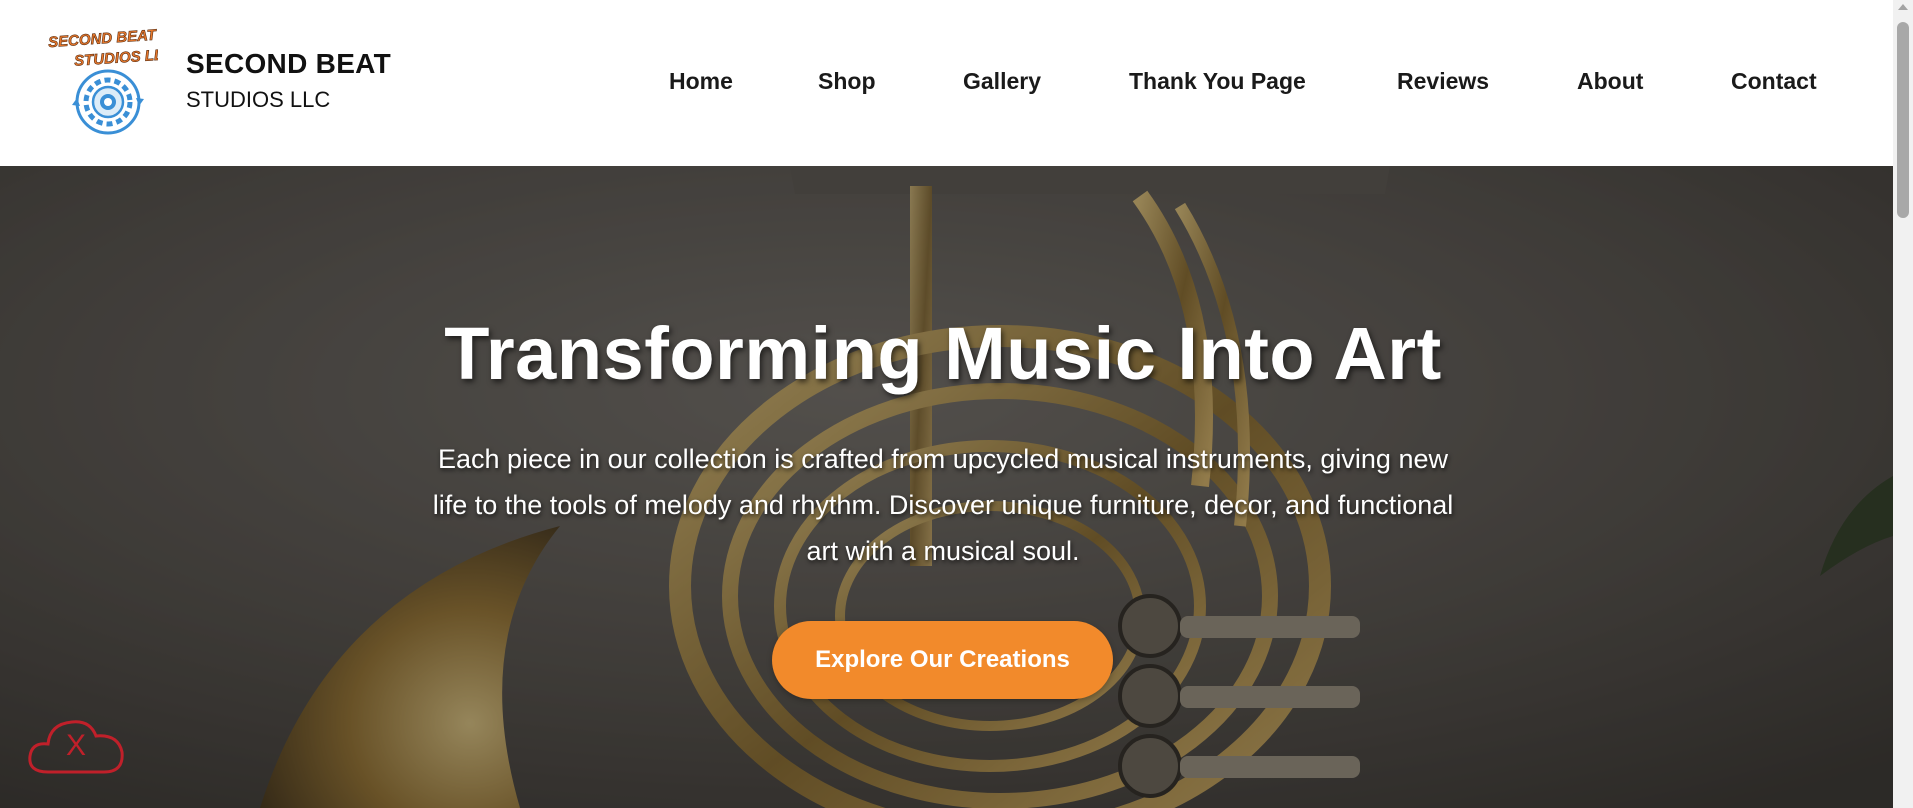 This screenshot has width=1913, height=808. Describe the element at coordinates (701, 81) in the screenshot. I see `nav-home: Home` at that location.